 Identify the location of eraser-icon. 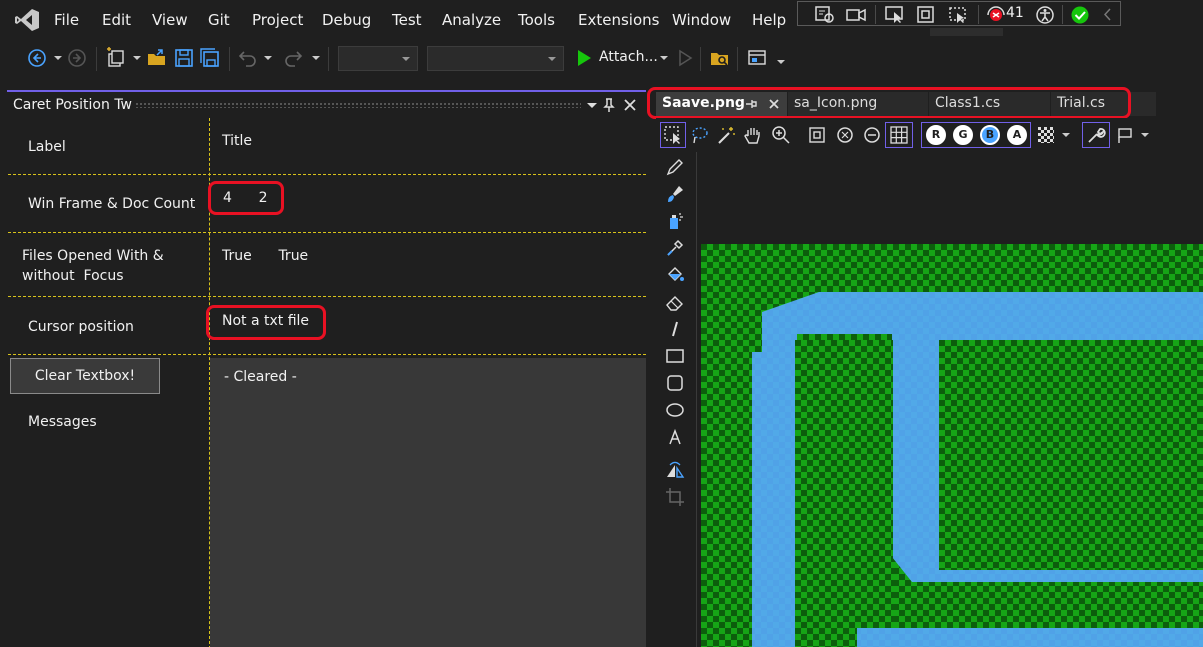
(675, 302).